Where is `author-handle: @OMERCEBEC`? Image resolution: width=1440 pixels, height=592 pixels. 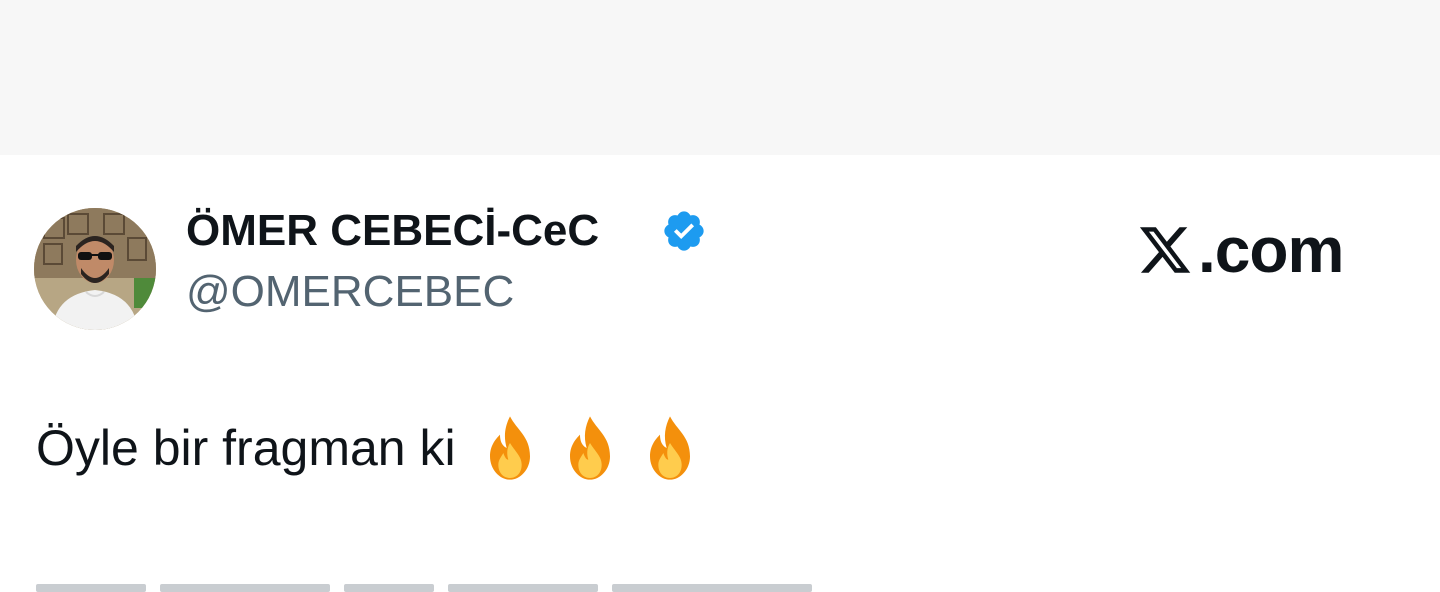 author-handle: @OMERCEBEC is located at coordinates (350, 292).